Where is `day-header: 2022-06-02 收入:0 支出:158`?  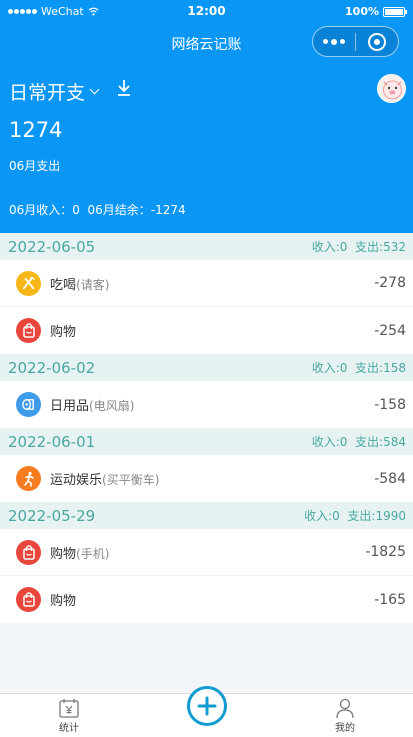 day-header: 2022-06-02 收入:0 支出:158 is located at coordinates (206, 367).